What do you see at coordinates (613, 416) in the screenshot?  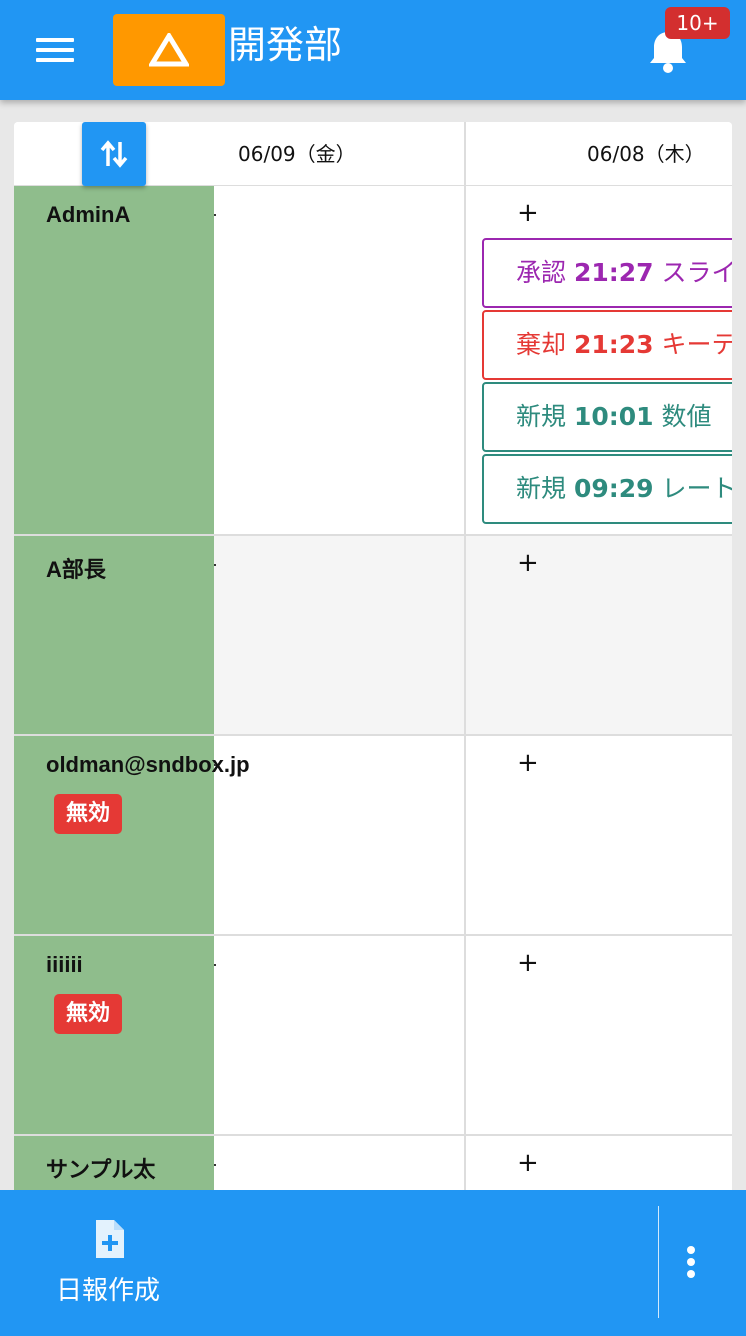 I see `report-time: 10:01` at bounding box center [613, 416].